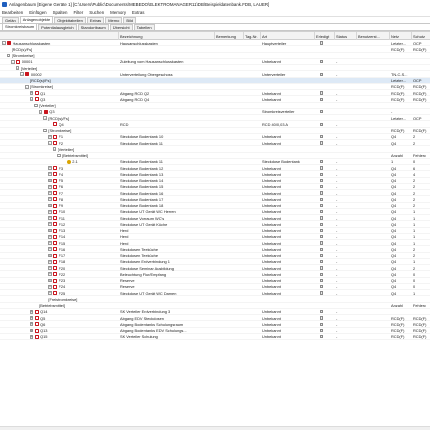 The width and height of the screenshot is (430, 430). What do you see at coordinates (118, 12) in the screenshot?
I see `menu-item-5: Memory` at bounding box center [118, 12].